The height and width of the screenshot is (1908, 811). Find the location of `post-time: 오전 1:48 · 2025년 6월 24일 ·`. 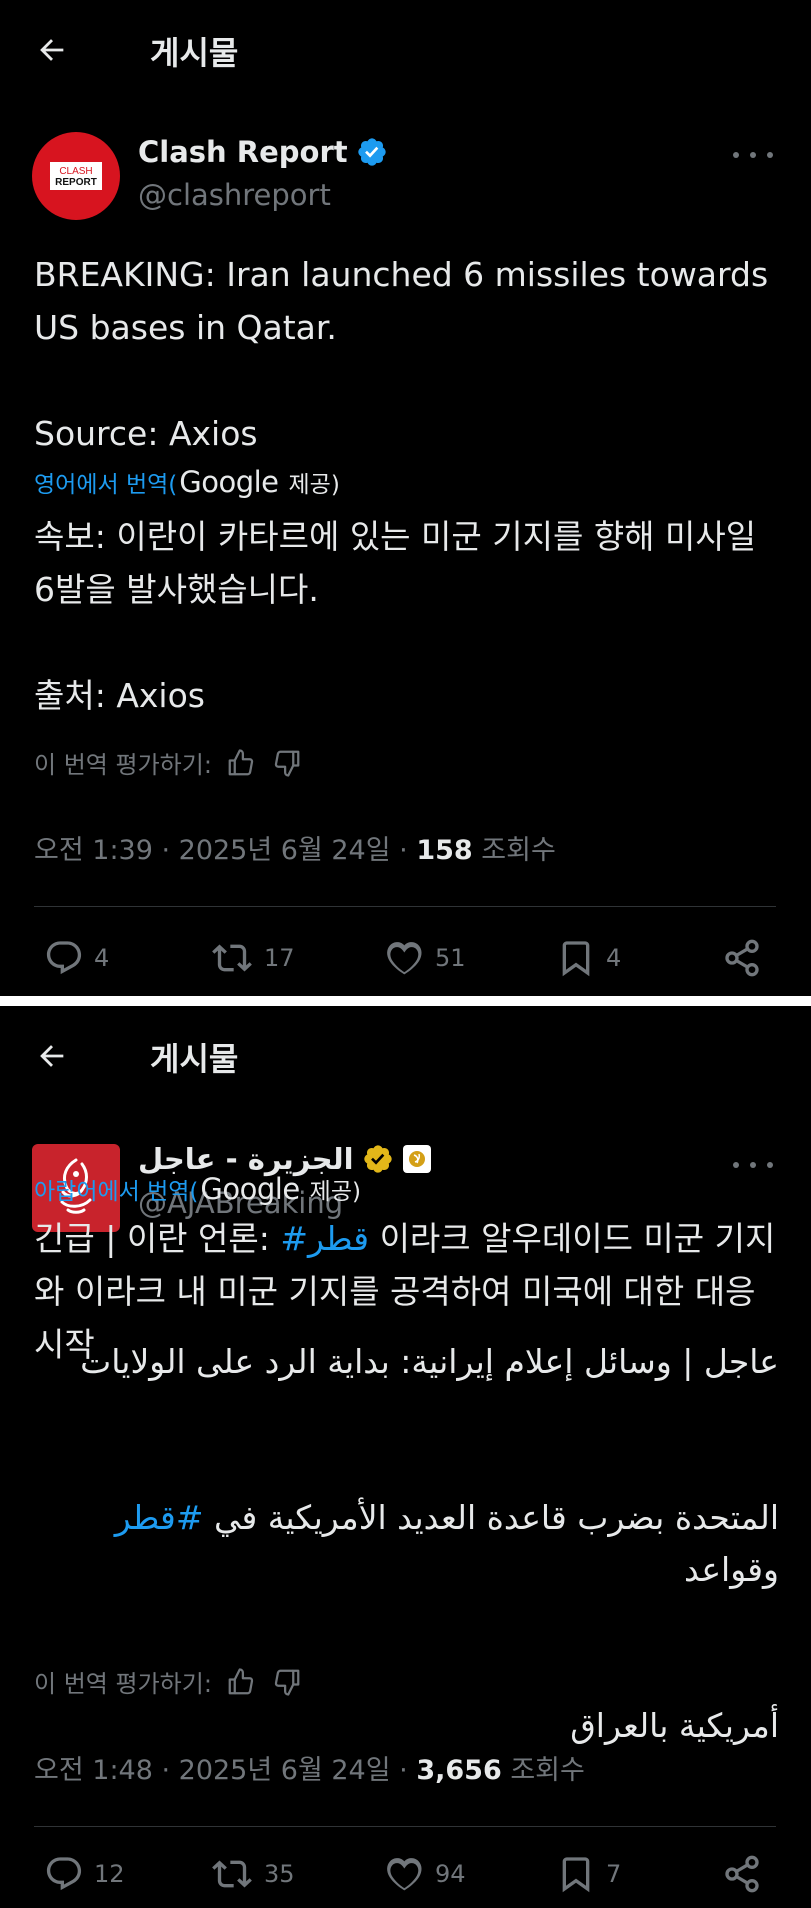

post-time: 오전 1:48 · 2025년 6월 24일 · is located at coordinates (225, 1770).